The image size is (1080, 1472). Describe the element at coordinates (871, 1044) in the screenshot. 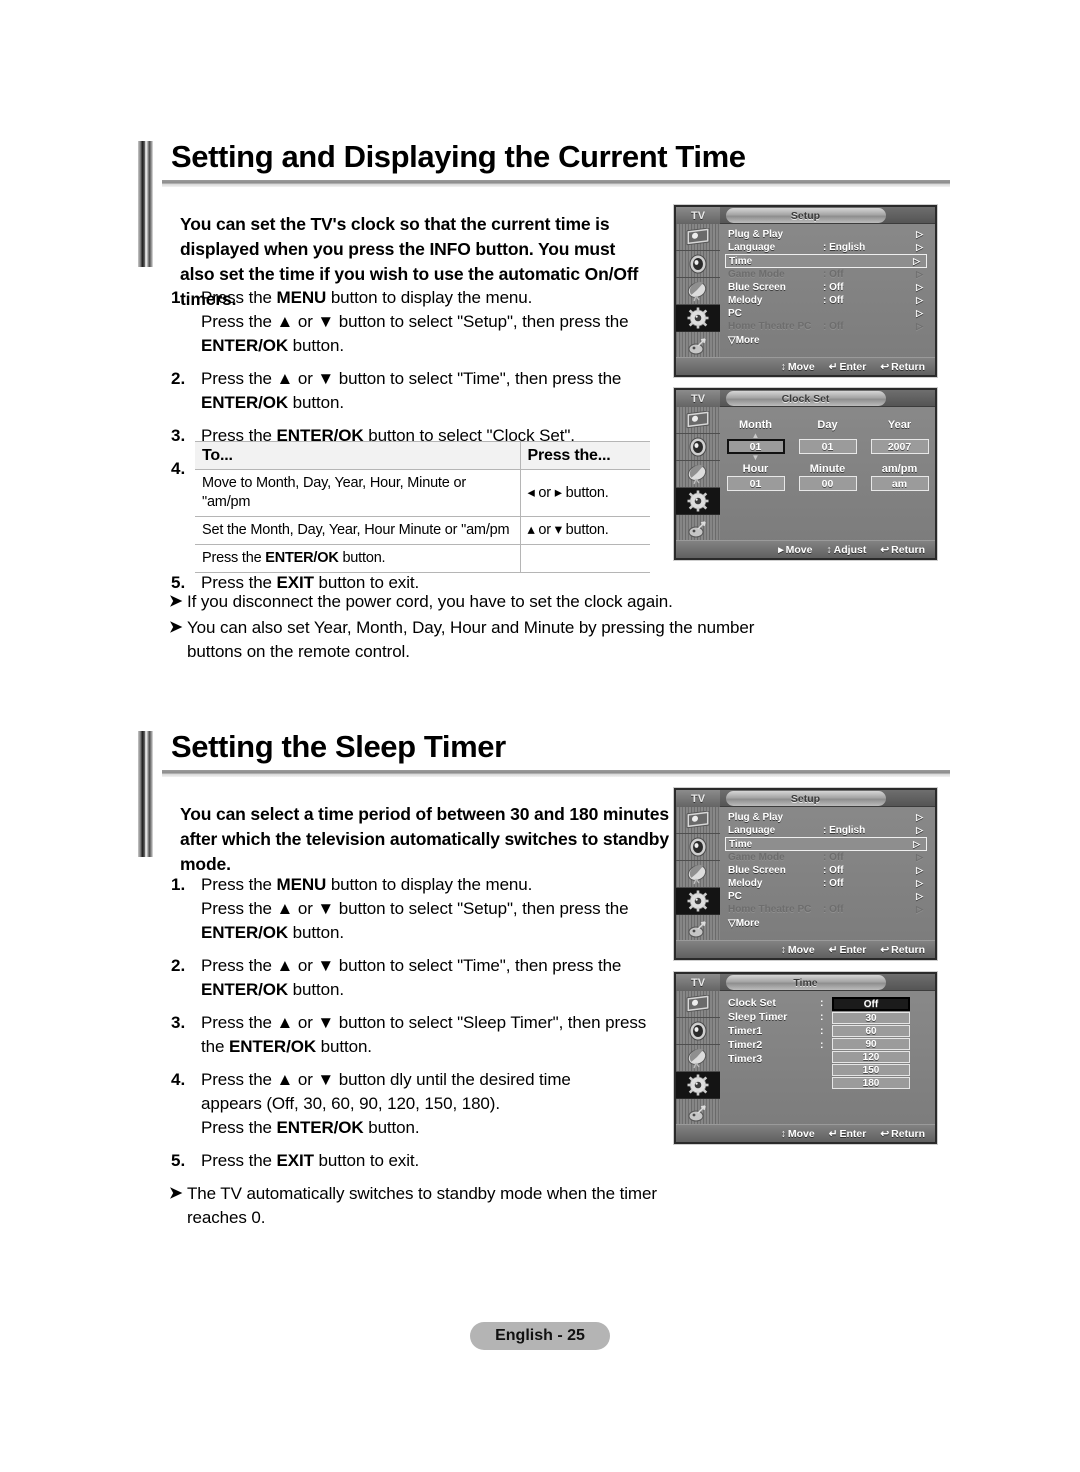

I see `sleep-timer-option: 90` at that location.